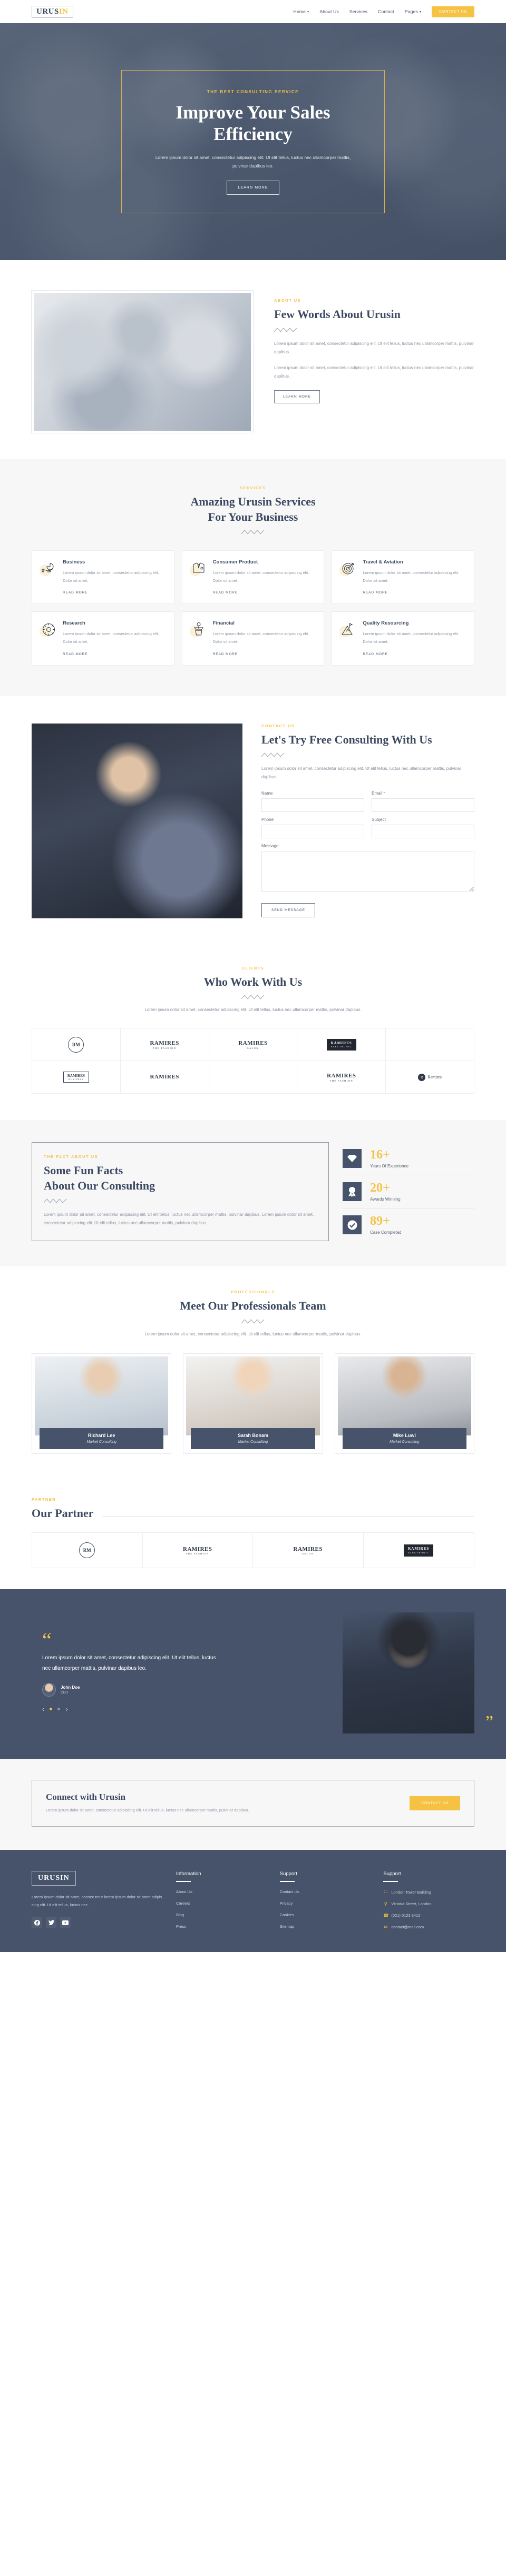 The width and height of the screenshot is (506, 2576). Describe the element at coordinates (253, 1077) in the screenshot. I see `client-logo-cell-empty` at that location.